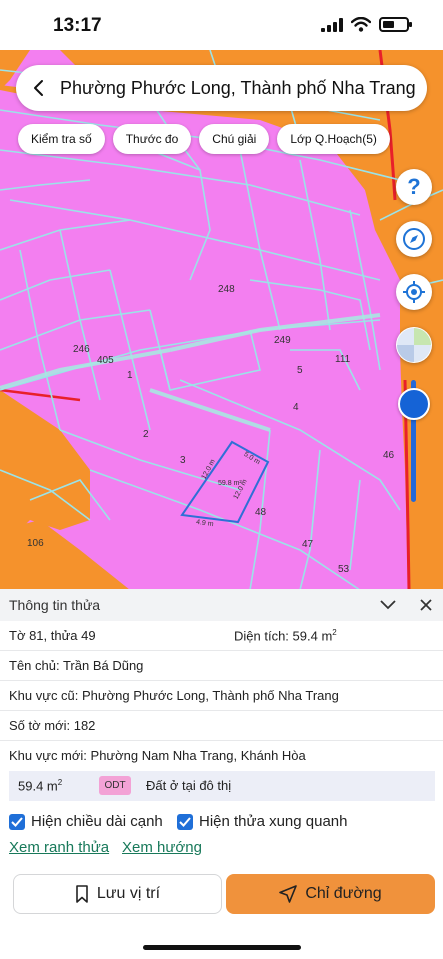 The height and width of the screenshot is (959, 443). I want to click on status-time: 13:17, so click(77, 25).